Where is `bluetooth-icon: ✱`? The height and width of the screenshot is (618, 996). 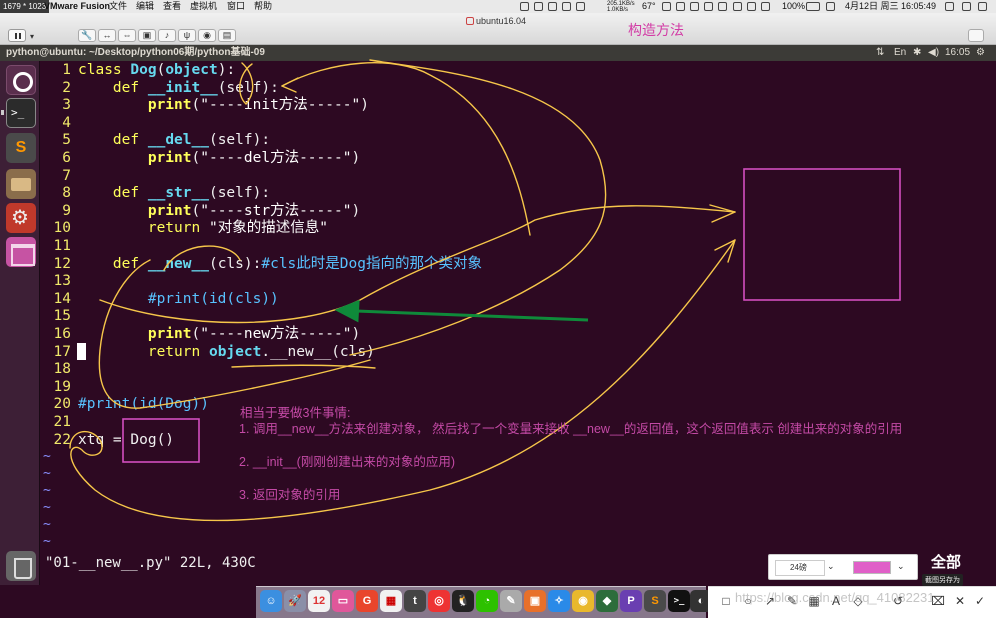
bluetooth-icon: ✱ is located at coordinates (917, 53).